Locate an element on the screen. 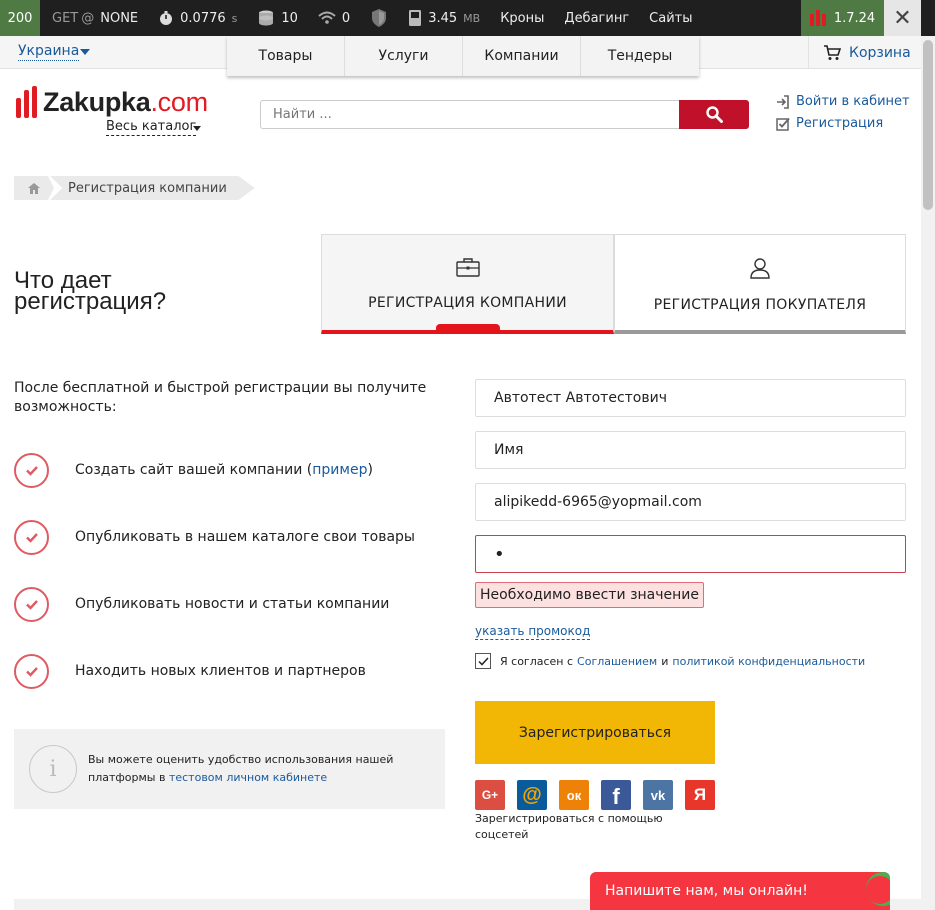 Image resolution: width=935 pixels, height=910 pixels. region-selector: Украина is located at coordinates (49, 52).